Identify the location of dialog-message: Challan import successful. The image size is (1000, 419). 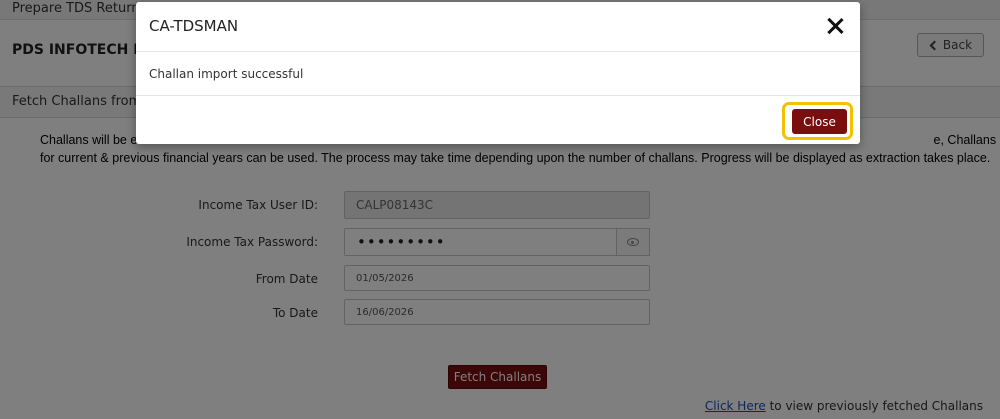
(226, 74).